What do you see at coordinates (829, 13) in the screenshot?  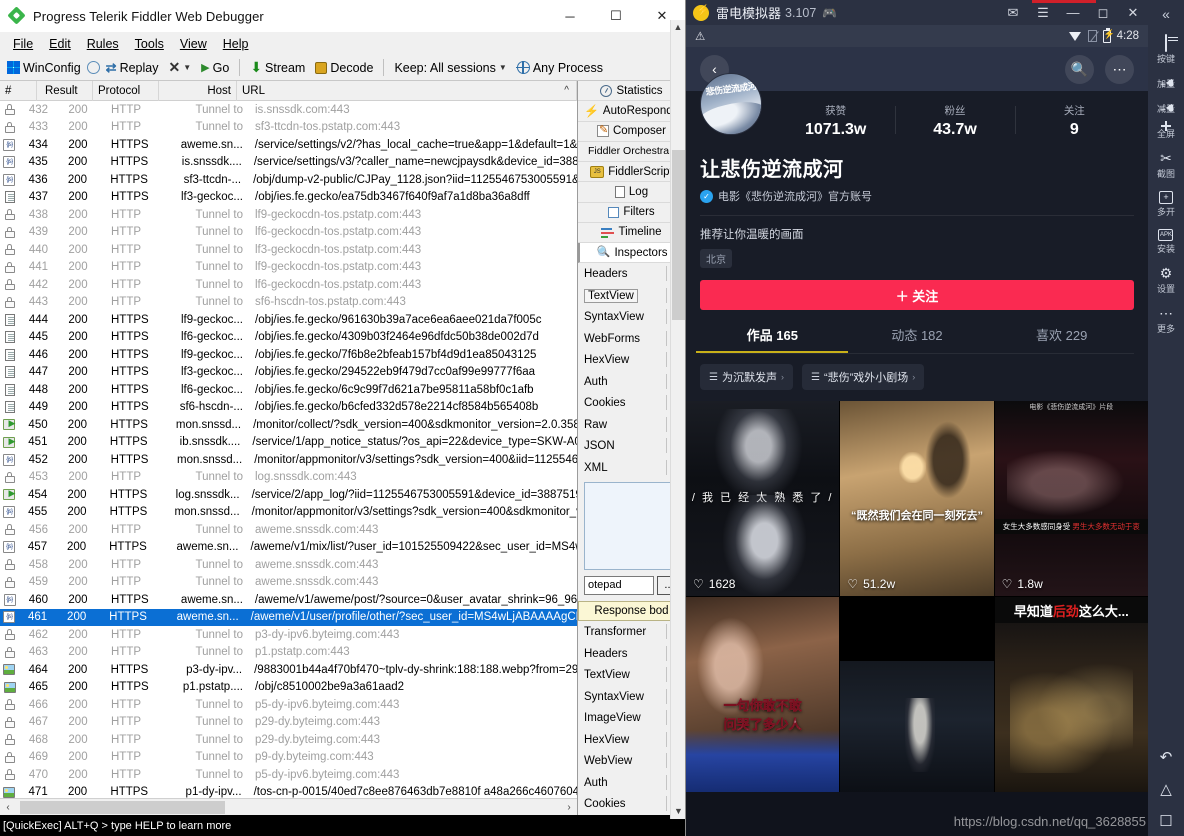 I see `gamepad-icon: 🎮` at bounding box center [829, 13].